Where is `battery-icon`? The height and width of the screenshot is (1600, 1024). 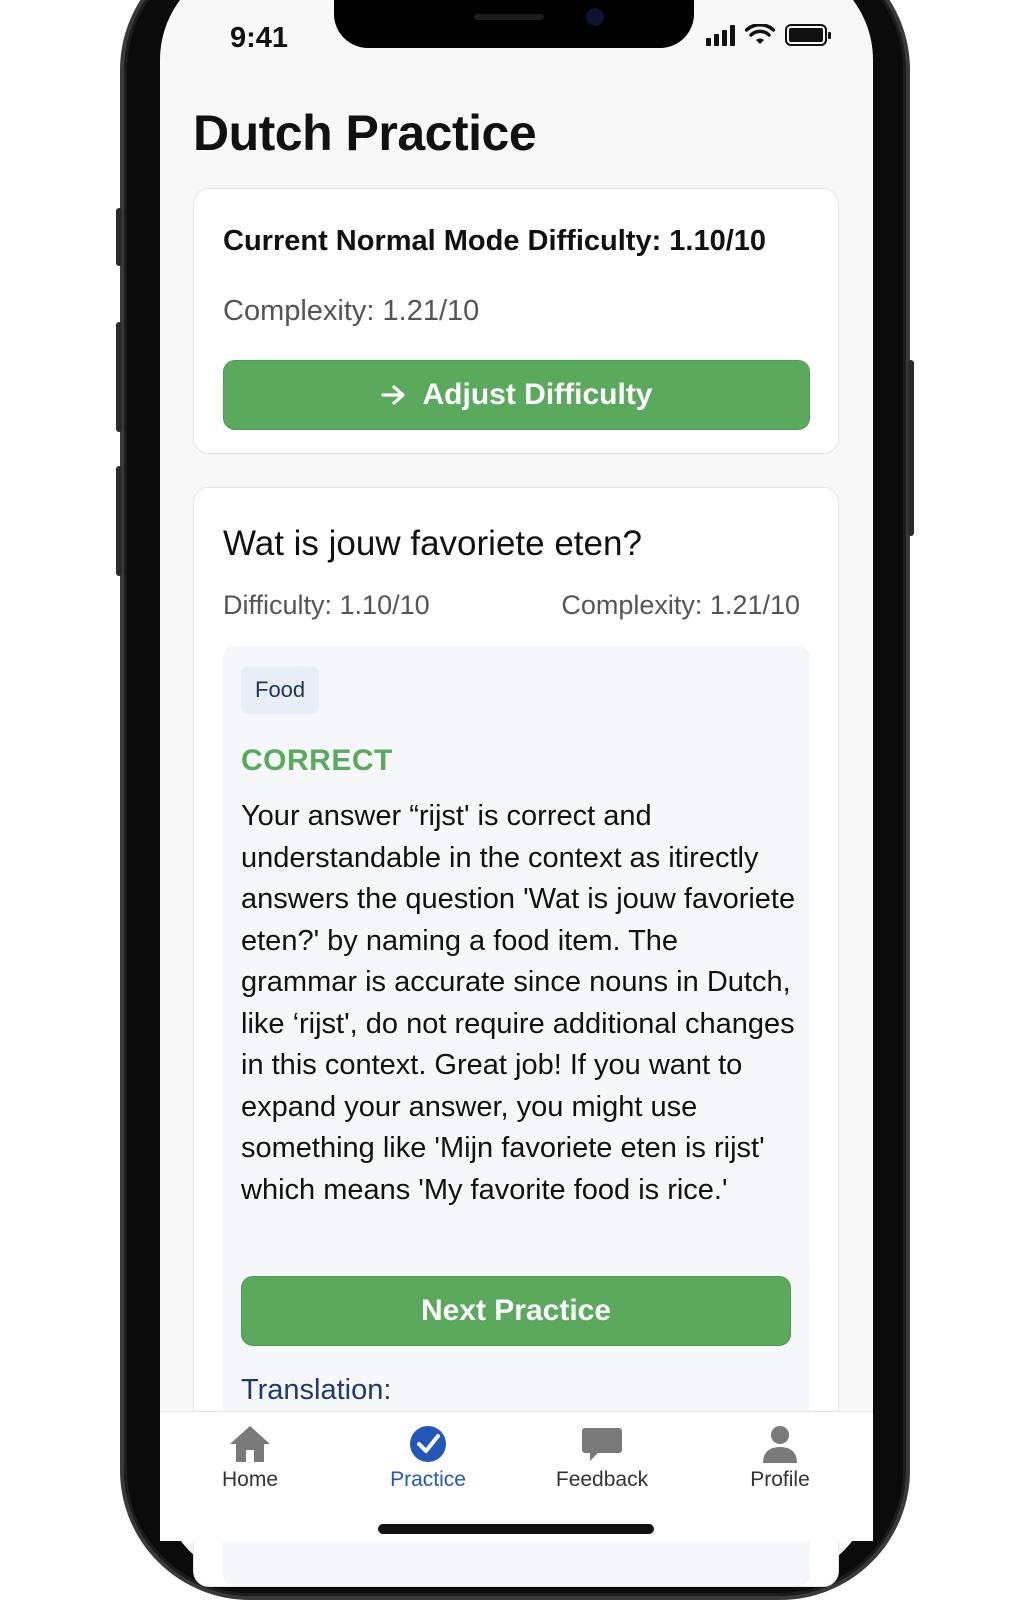
battery-icon is located at coordinates (808, 35).